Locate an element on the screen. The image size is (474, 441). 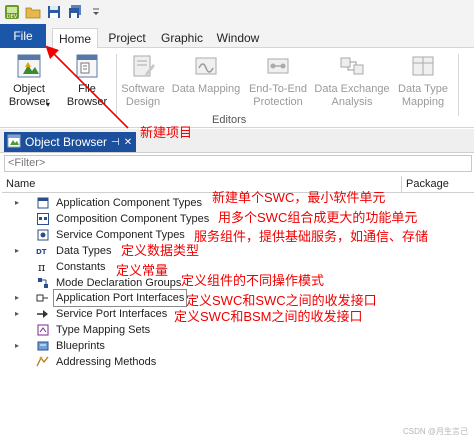
tree-item-label: Constants is located at coordinates (81, 266).